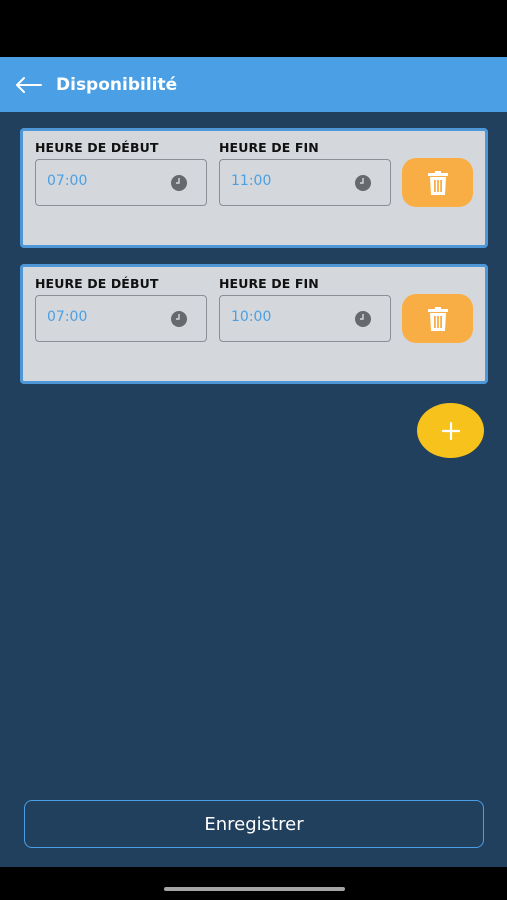 The width and height of the screenshot is (507, 900). What do you see at coordinates (117, 84) in the screenshot?
I see `page-title: Disponibilité` at bounding box center [117, 84].